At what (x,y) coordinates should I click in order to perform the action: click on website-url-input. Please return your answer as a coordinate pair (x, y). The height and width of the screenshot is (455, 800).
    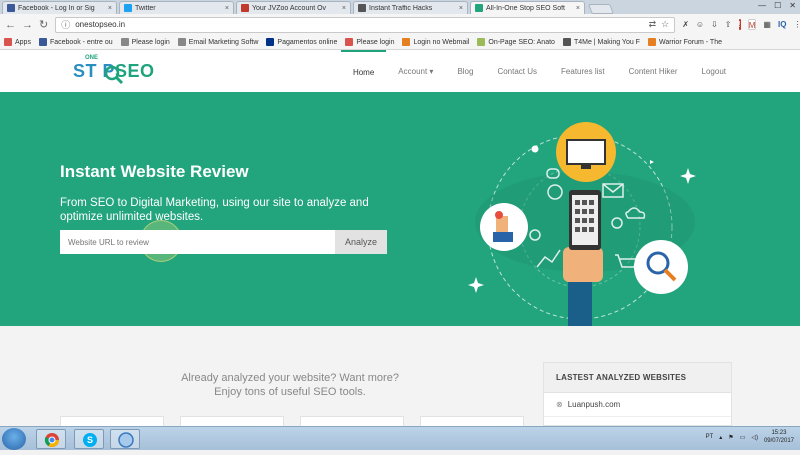
    Looking at the image, I should click on (197, 242).